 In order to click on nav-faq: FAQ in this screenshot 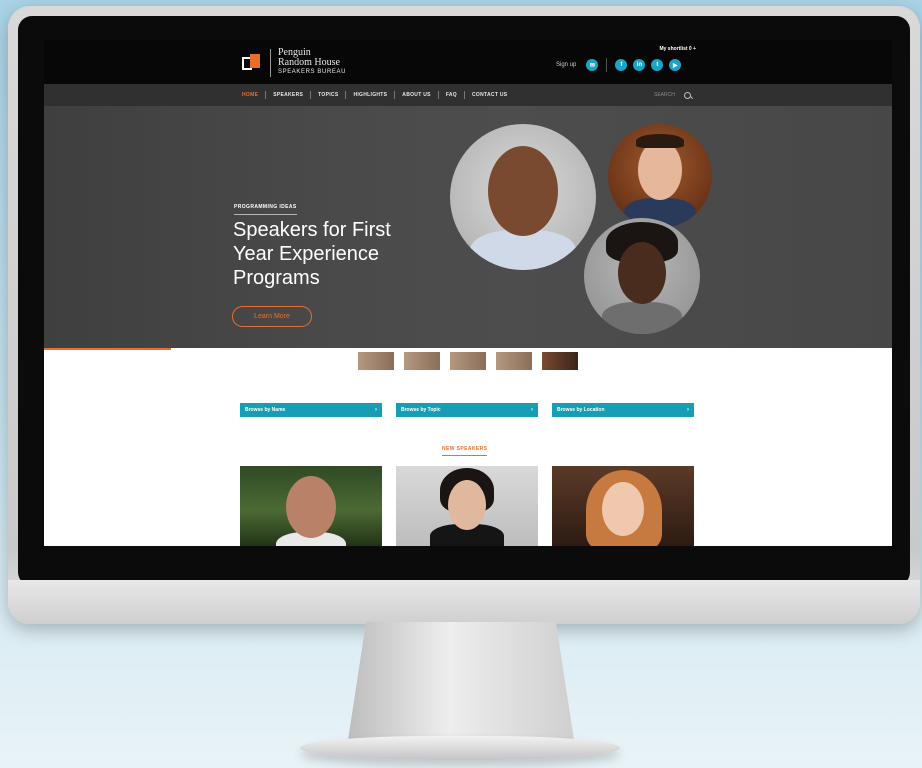, I will do `click(451, 95)`.